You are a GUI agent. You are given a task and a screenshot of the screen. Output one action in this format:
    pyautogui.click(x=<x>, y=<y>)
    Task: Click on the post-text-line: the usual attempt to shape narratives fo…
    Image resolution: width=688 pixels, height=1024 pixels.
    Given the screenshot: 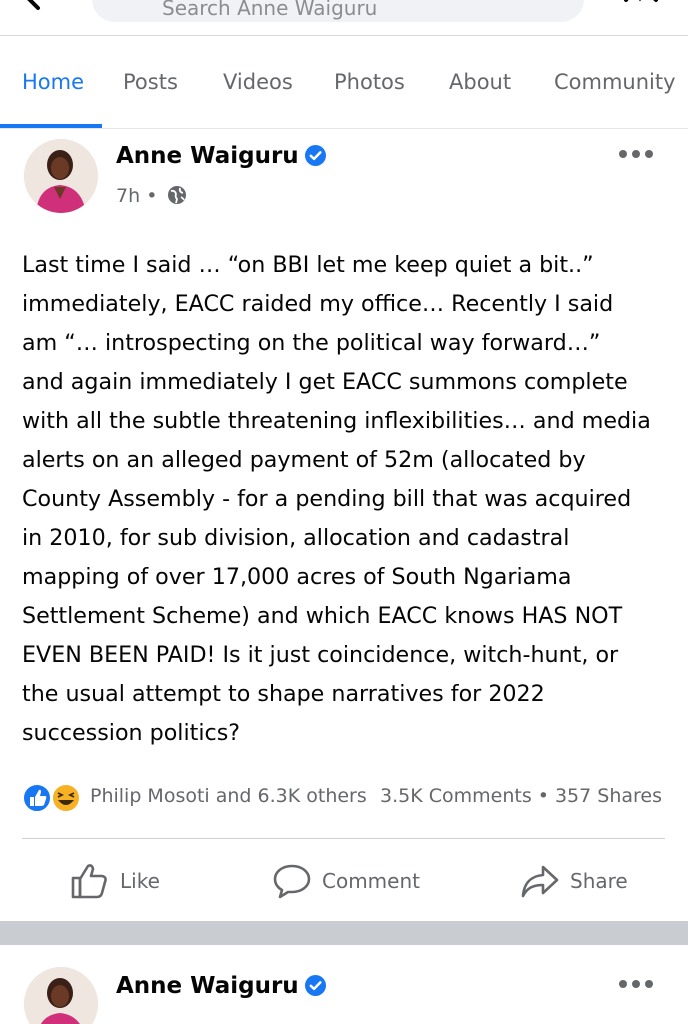 What is the action you would take?
    pyautogui.click(x=283, y=694)
    